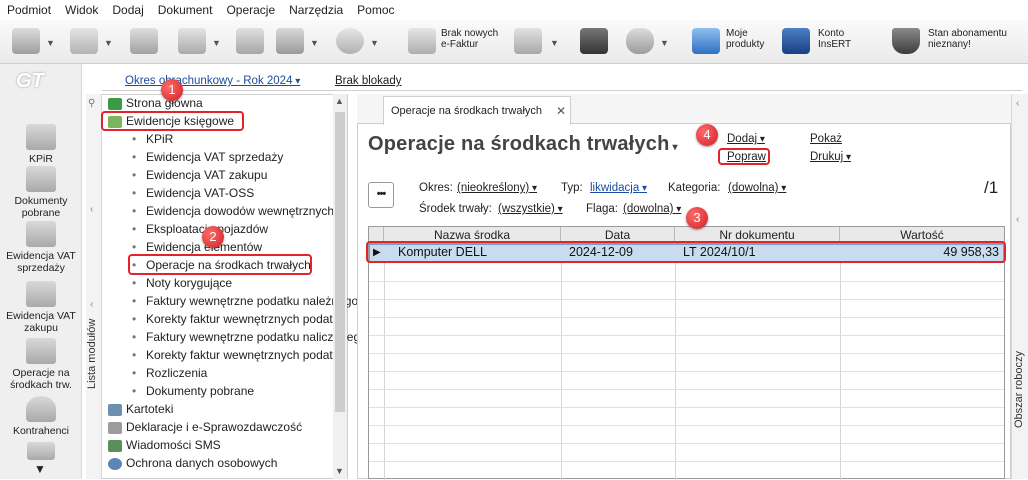 The width and height of the screenshot is (1028, 480). What do you see at coordinates (640, 41) in the screenshot?
I see `cloud-icon` at bounding box center [640, 41].